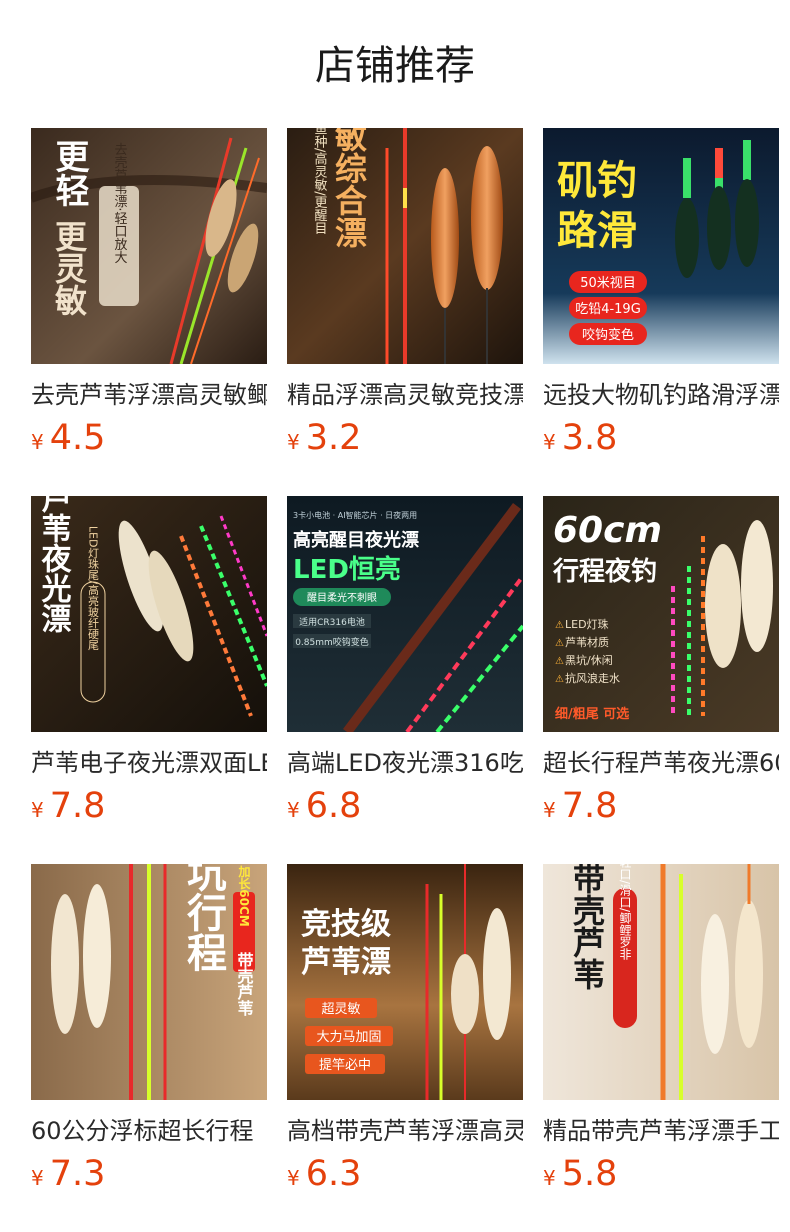  I want to click on product-image: 芦苇夜光漂 LED灯珠尾/高亮玻纤硬尾, so click(149, 614).